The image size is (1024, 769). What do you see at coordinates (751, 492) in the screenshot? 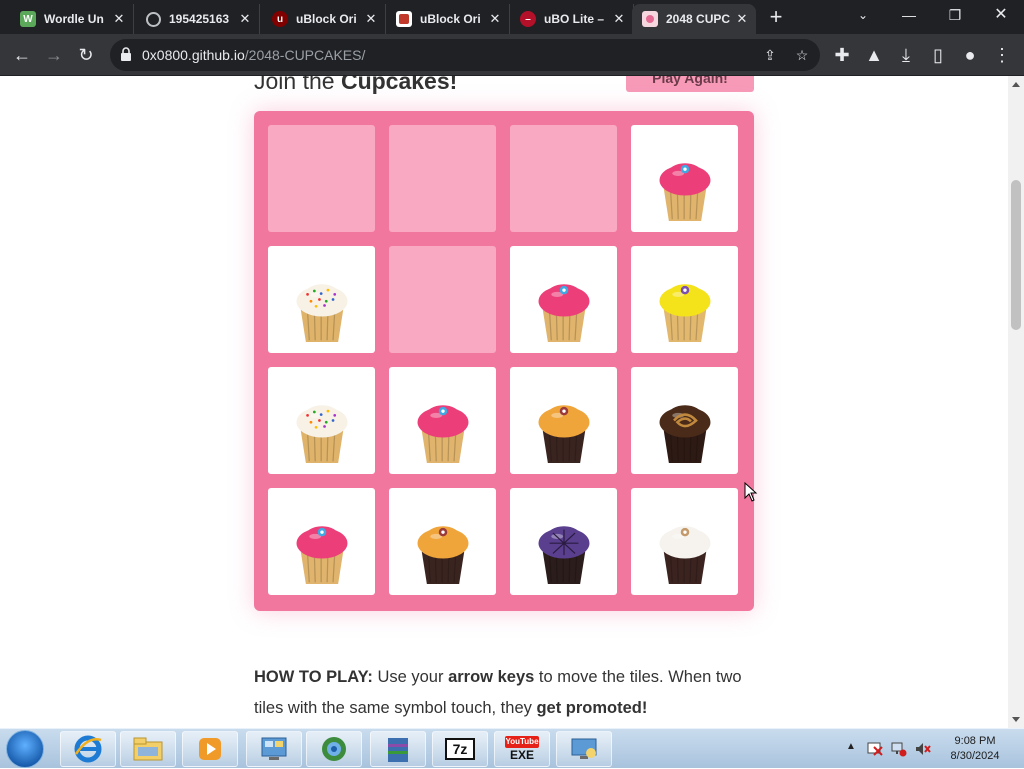
I see `mouse-cursor-icon` at bounding box center [751, 492].